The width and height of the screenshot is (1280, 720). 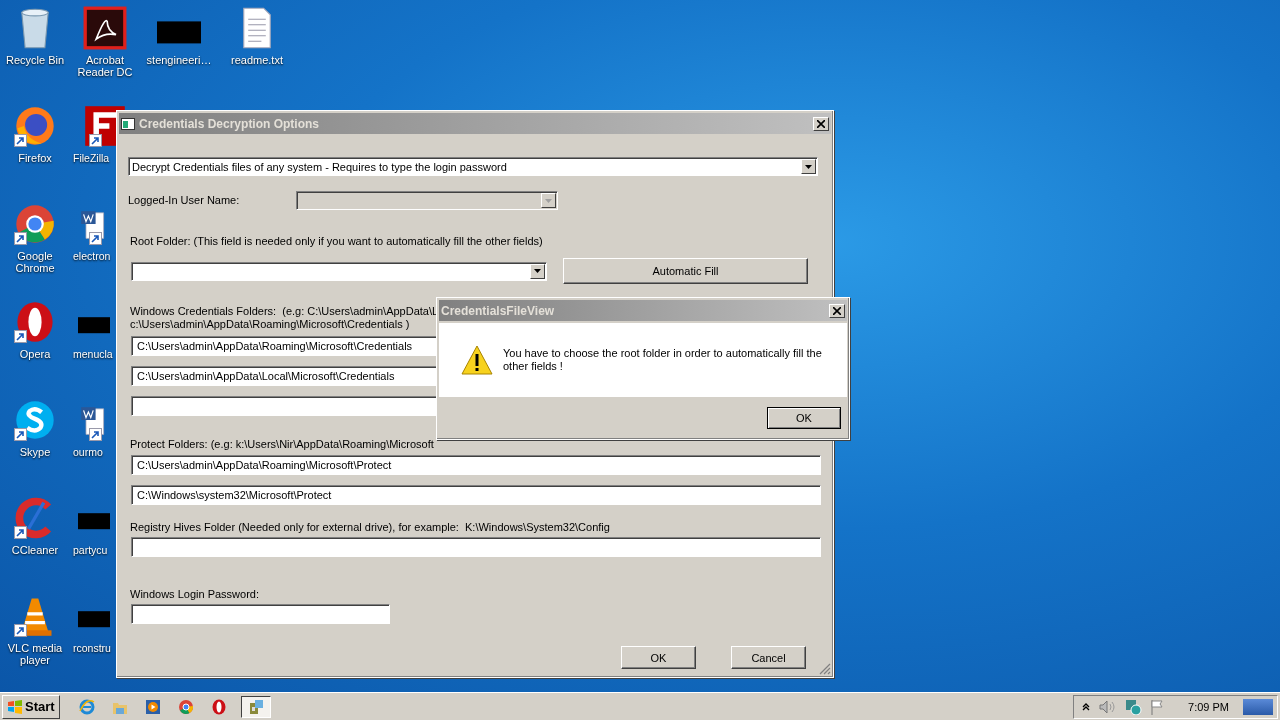 What do you see at coordinates (194, 594) in the screenshot?
I see `field-label: Windows Login Password:` at bounding box center [194, 594].